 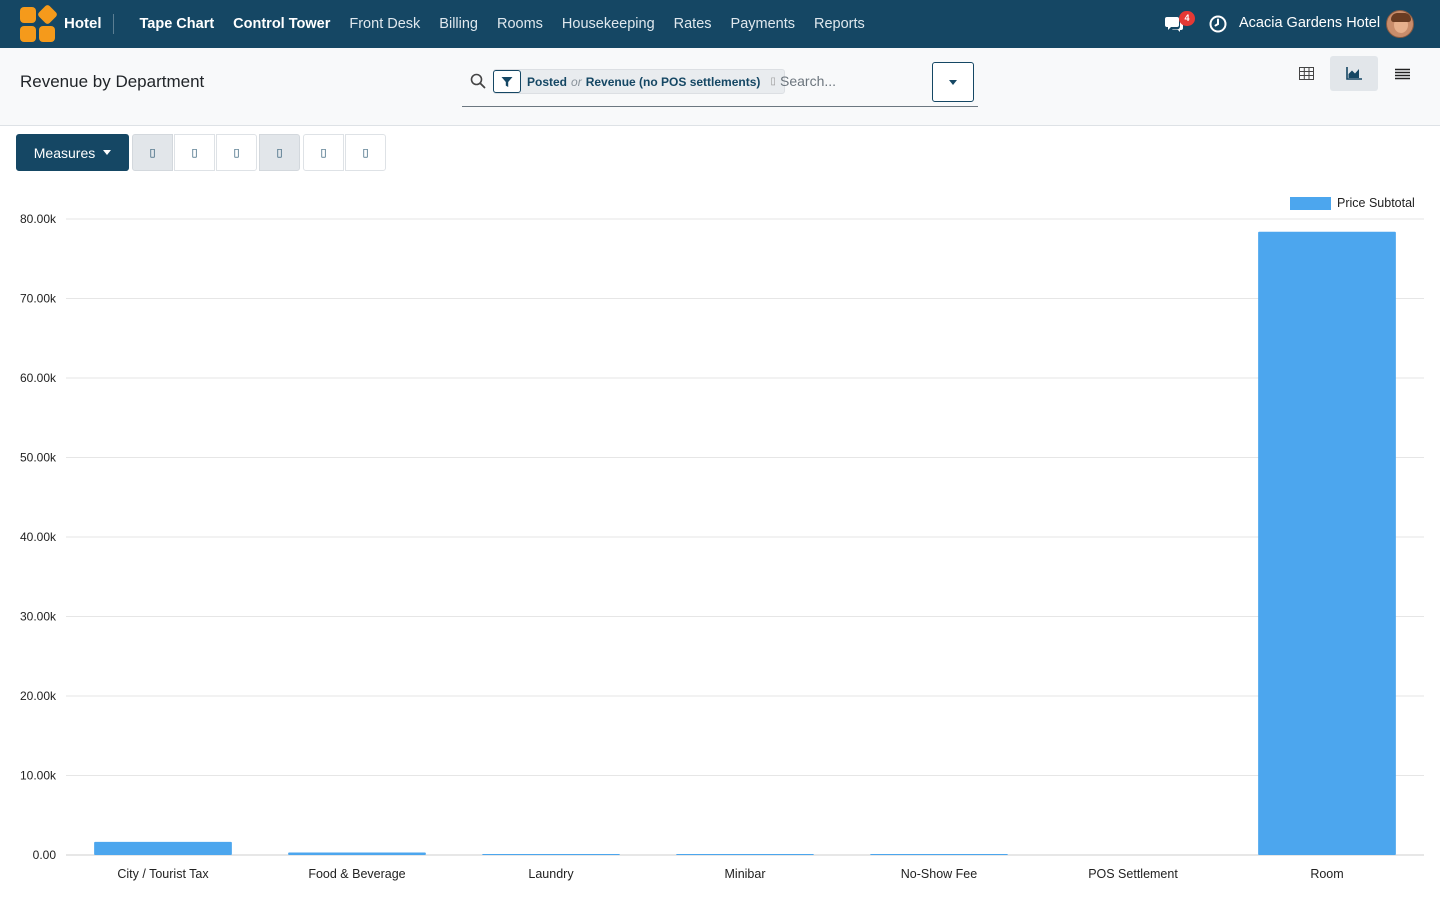 What do you see at coordinates (45, 855) in the screenshot?
I see `y-tick-label: 0.00` at bounding box center [45, 855].